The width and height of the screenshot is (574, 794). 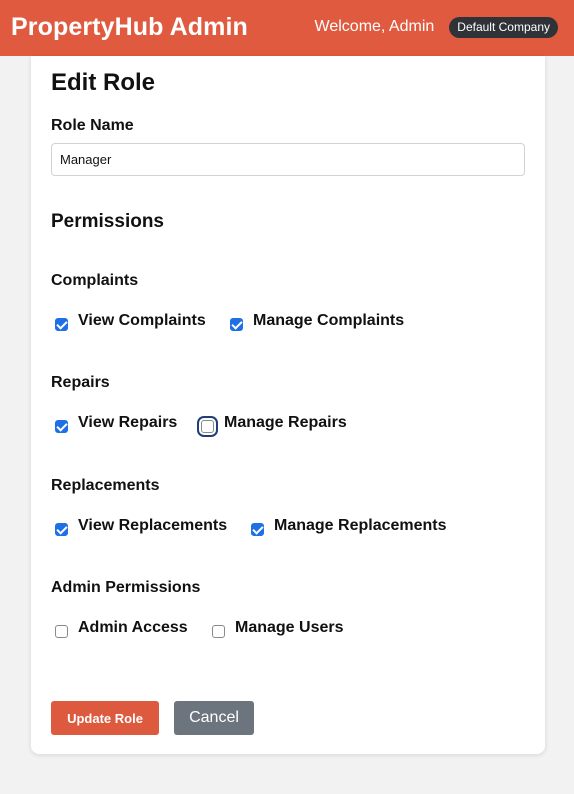 What do you see at coordinates (285, 422) in the screenshot?
I see `perm-label: Manage Repairs` at bounding box center [285, 422].